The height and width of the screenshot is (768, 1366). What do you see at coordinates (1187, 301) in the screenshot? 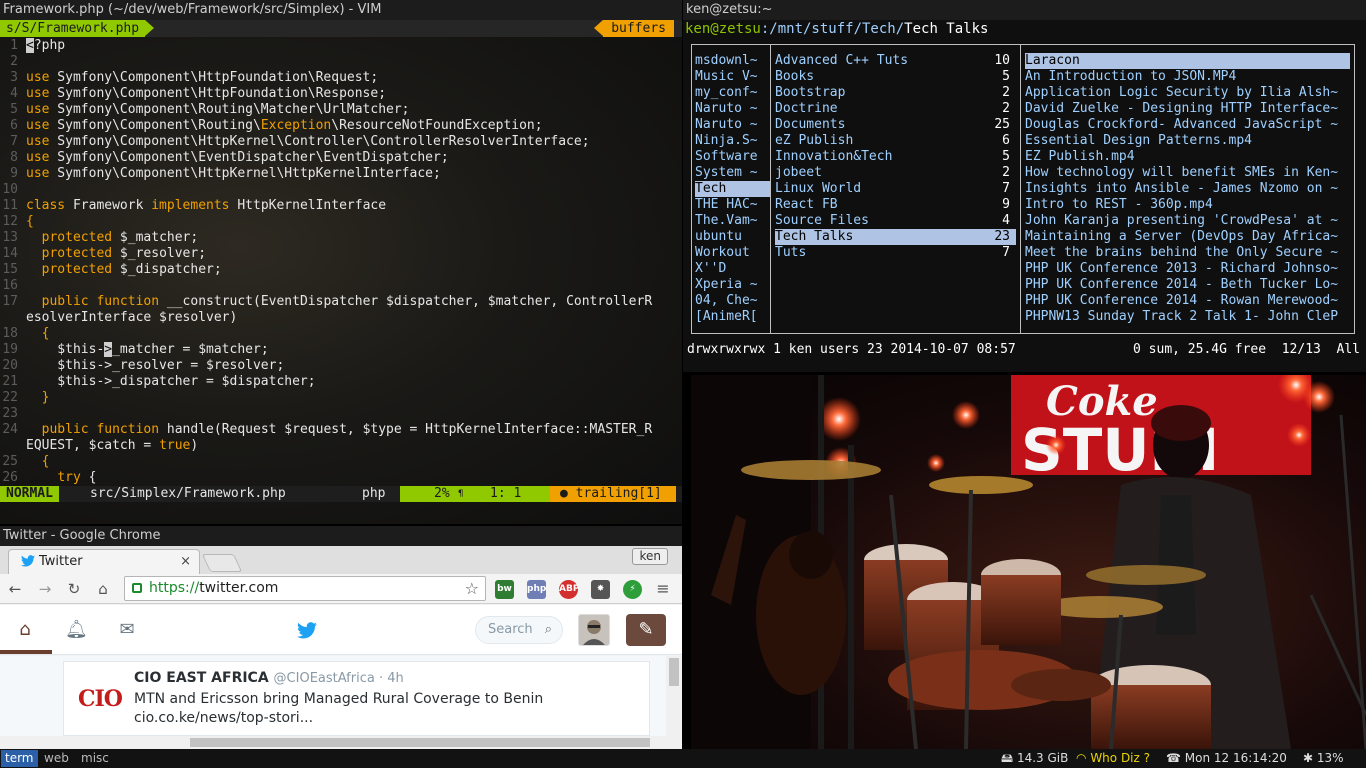
I see `ranger-preview-item: PHP UK Conference 2014 - Rowan Merewood~` at bounding box center [1187, 301].